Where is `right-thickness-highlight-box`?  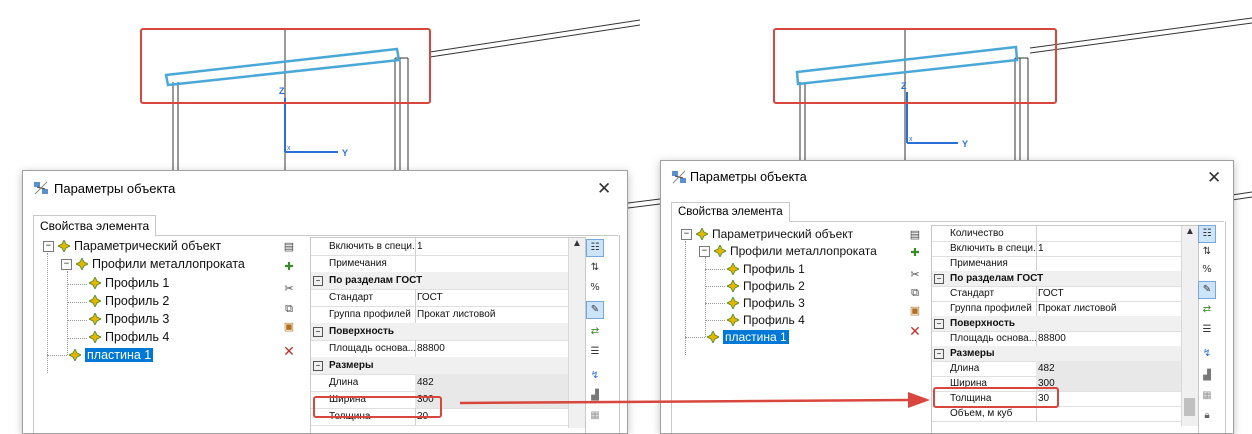 right-thickness-highlight-box is located at coordinates (996, 397).